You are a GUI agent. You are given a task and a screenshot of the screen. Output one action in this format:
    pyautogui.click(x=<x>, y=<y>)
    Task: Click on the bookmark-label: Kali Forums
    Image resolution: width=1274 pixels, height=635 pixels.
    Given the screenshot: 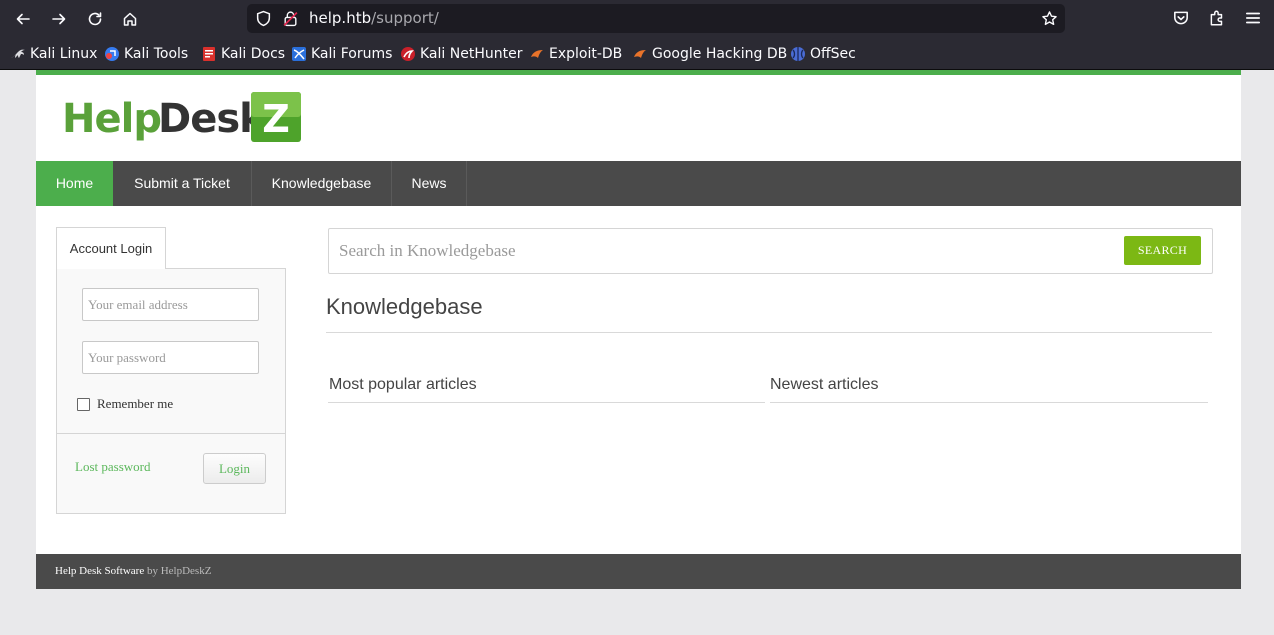 What is the action you would take?
    pyautogui.click(x=352, y=54)
    